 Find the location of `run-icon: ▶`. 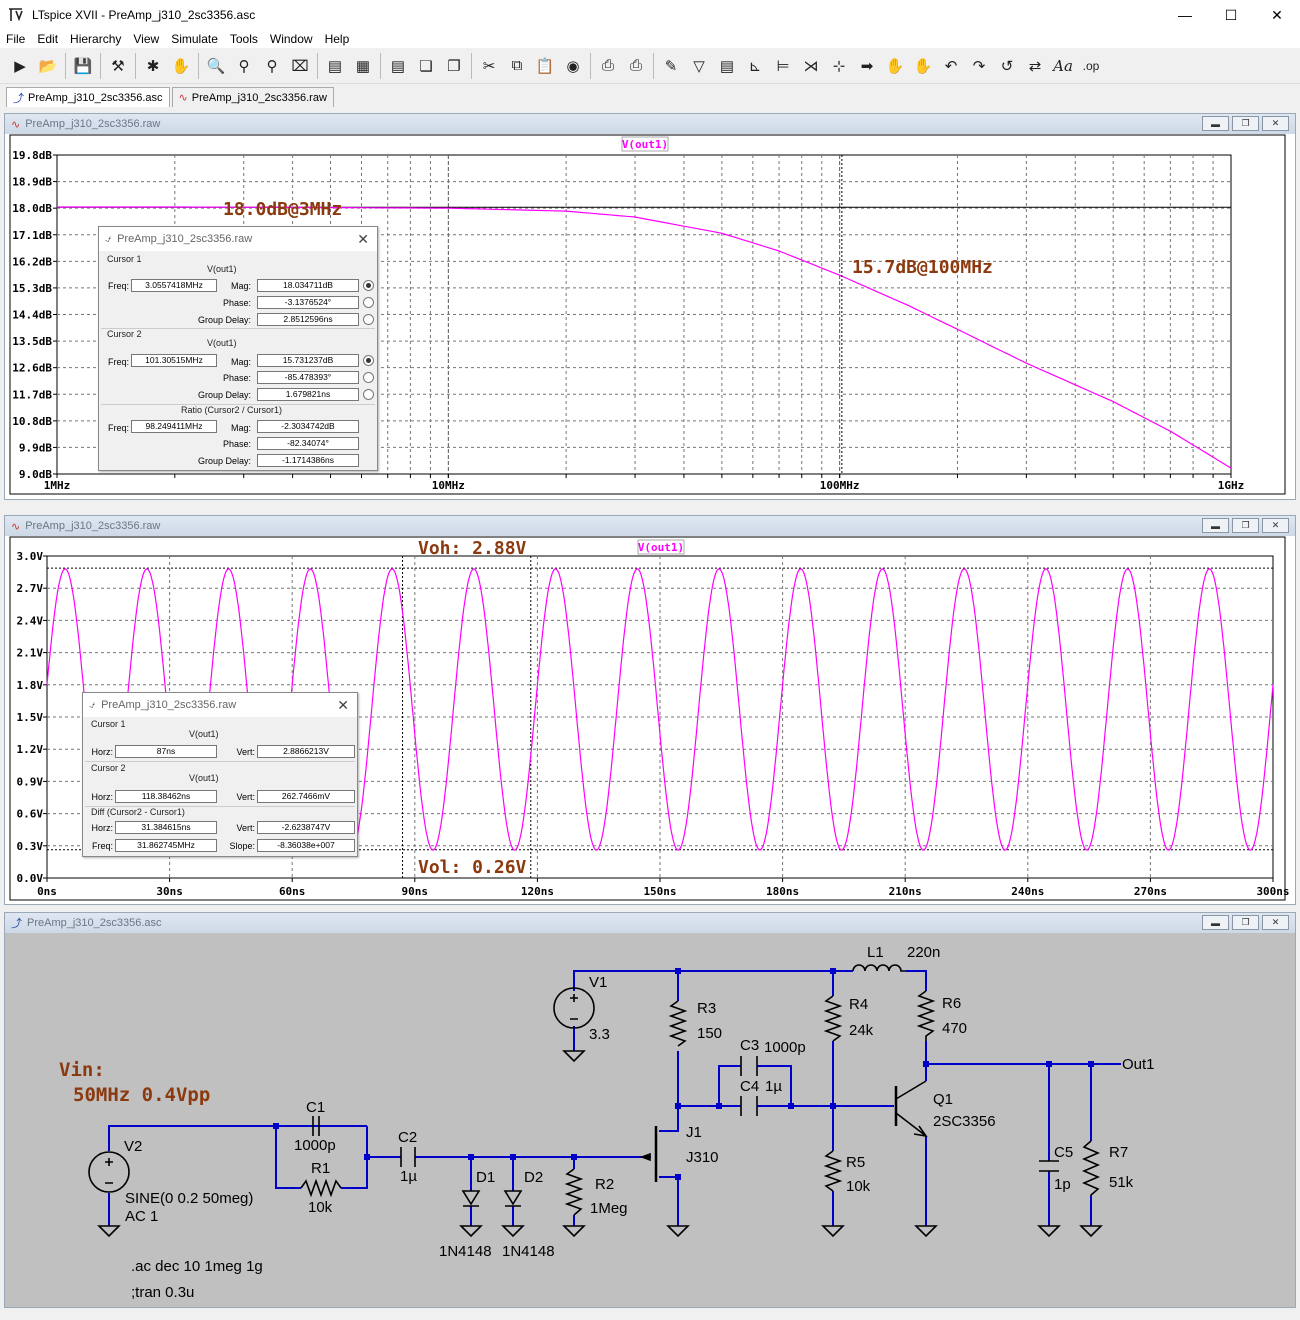

run-icon: ▶ is located at coordinates (20, 66).